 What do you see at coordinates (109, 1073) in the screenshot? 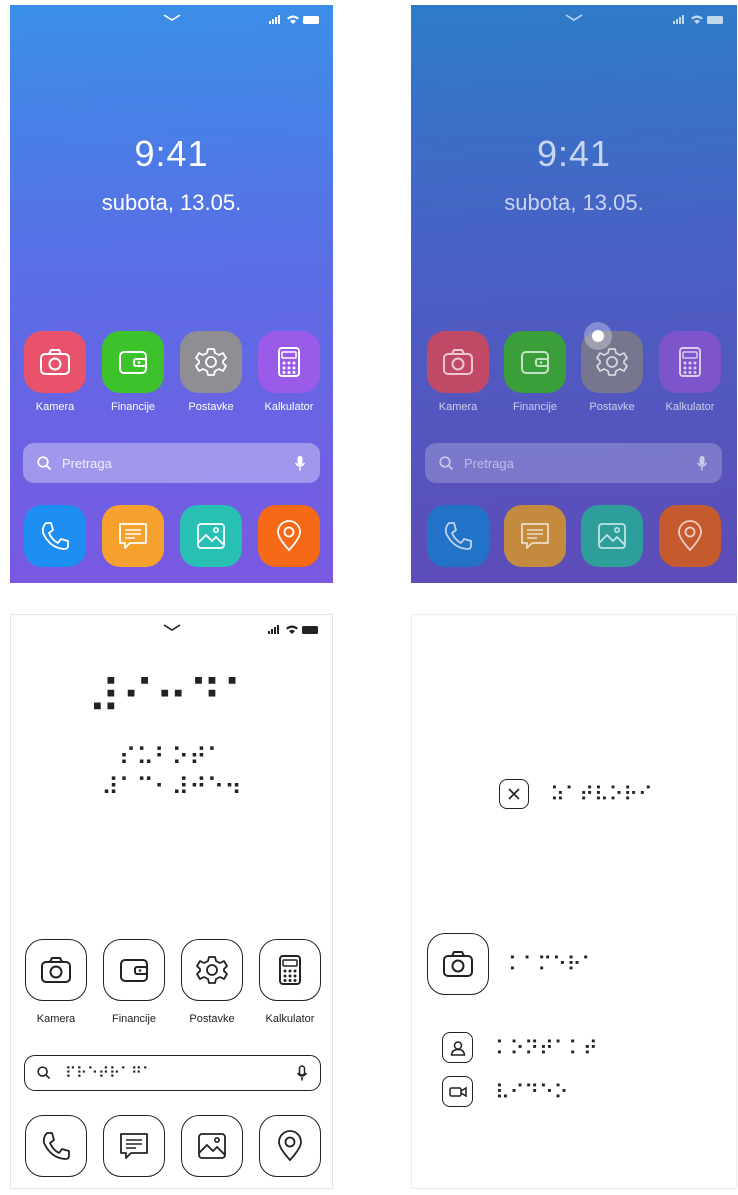
I see `braille-search-placeholder: ⠏⠗⠑⠞⠗⠁⠛⠁` at bounding box center [109, 1073].